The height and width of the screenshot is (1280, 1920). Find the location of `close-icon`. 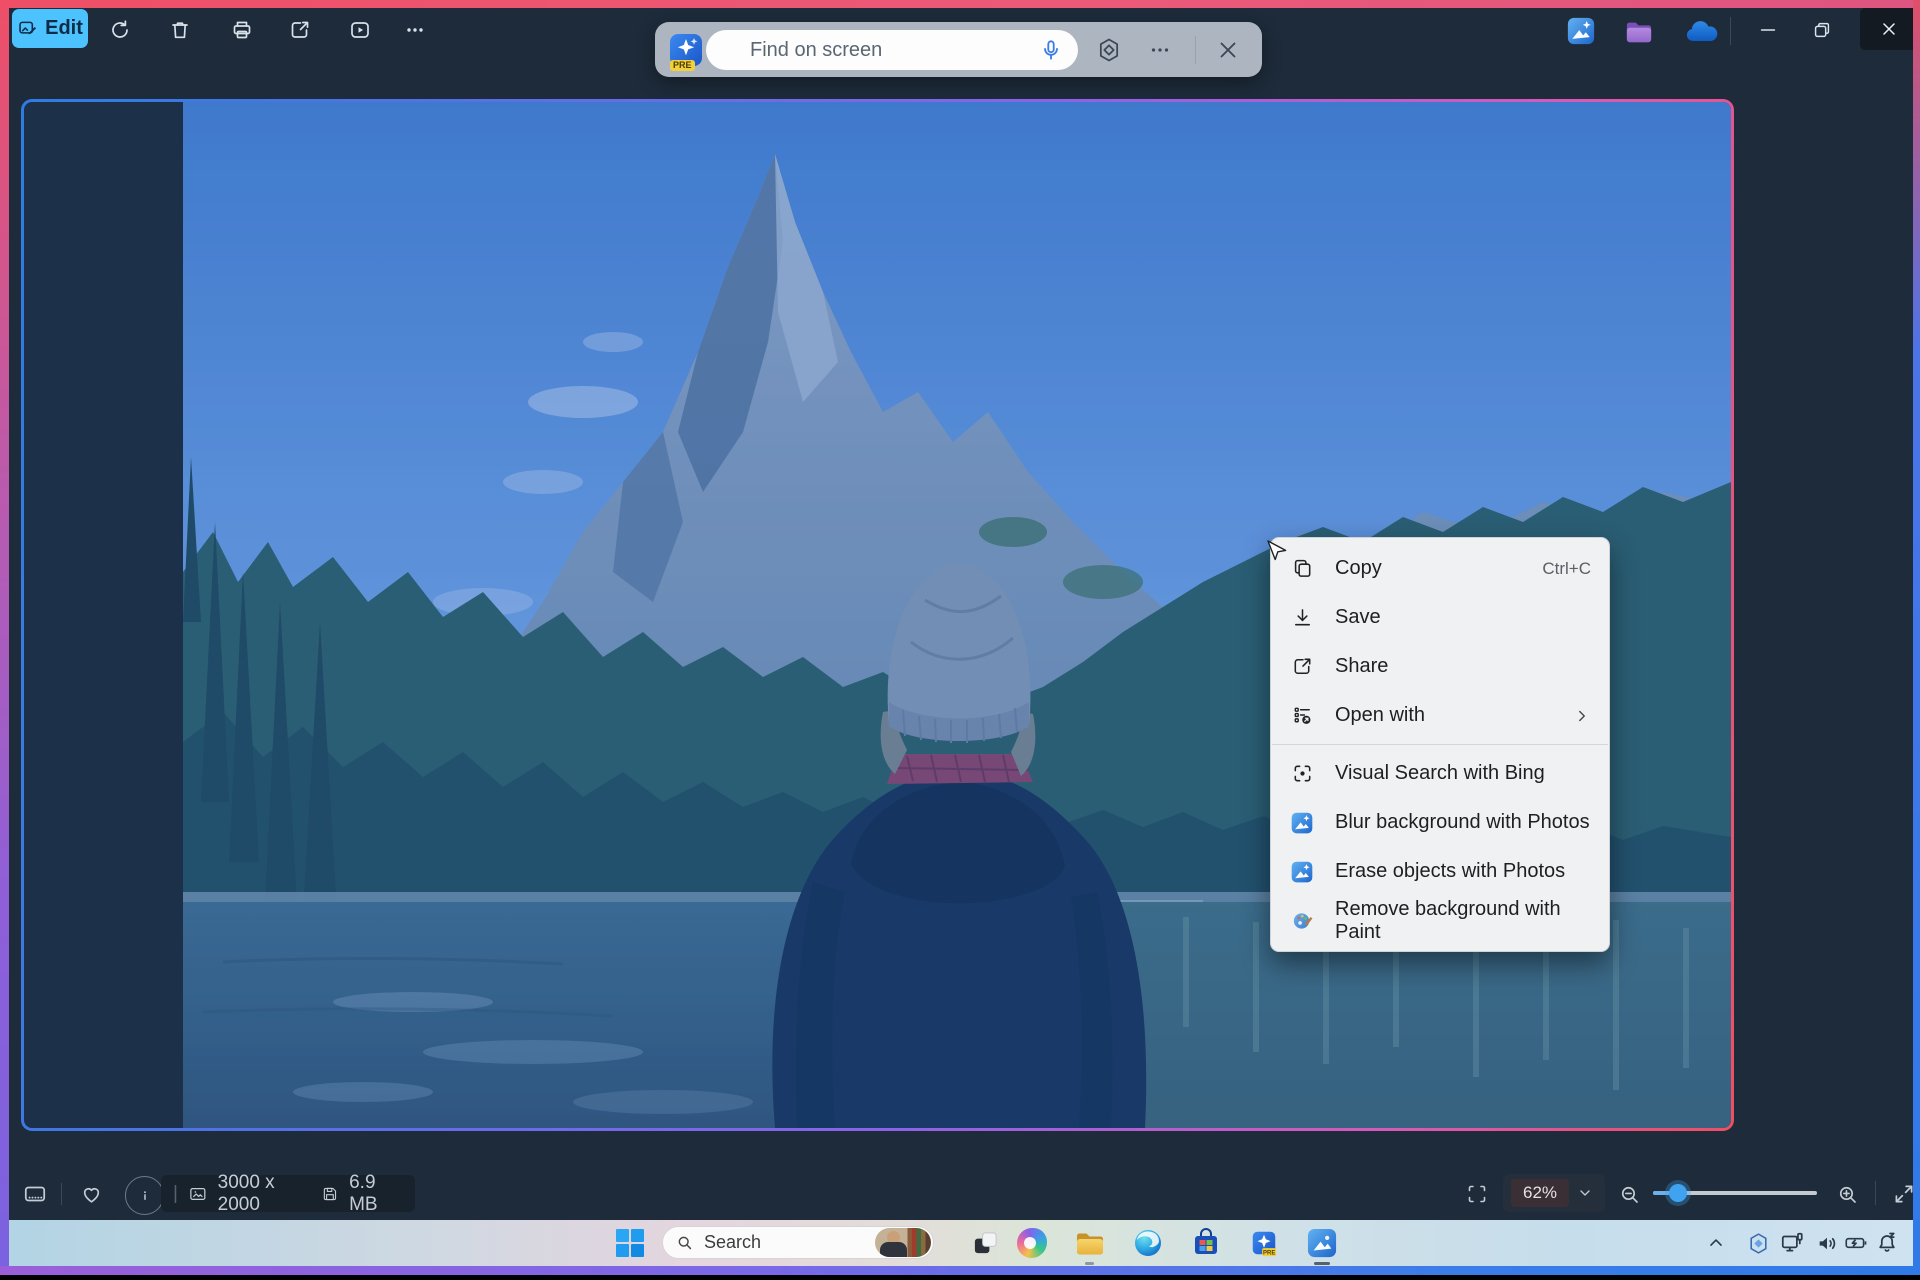

close-icon is located at coordinates (1889, 29).